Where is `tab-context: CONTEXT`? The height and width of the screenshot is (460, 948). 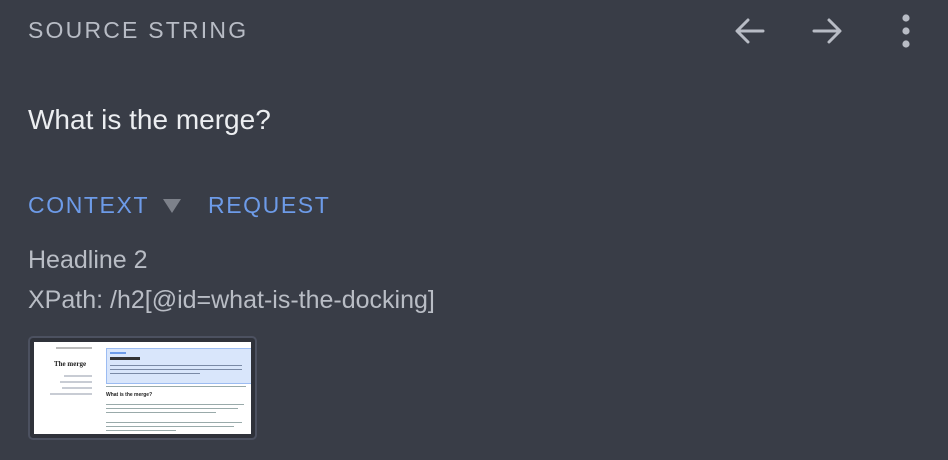 tab-context: CONTEXT is located at coordinates (105, 205).